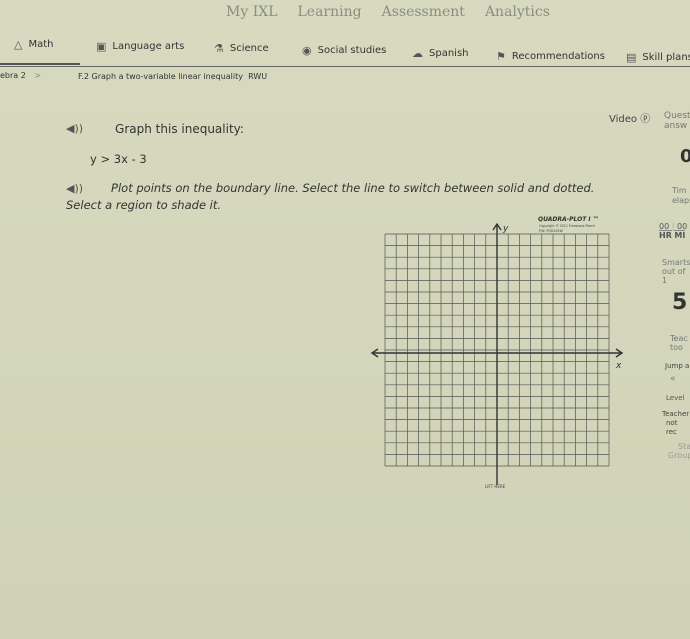 This screenshot has width=690, height=639. What do you see at coordinates (517, 12) in the screenshot?
I see `nav-analytics: Analytics` at bounding box center [517, 12].